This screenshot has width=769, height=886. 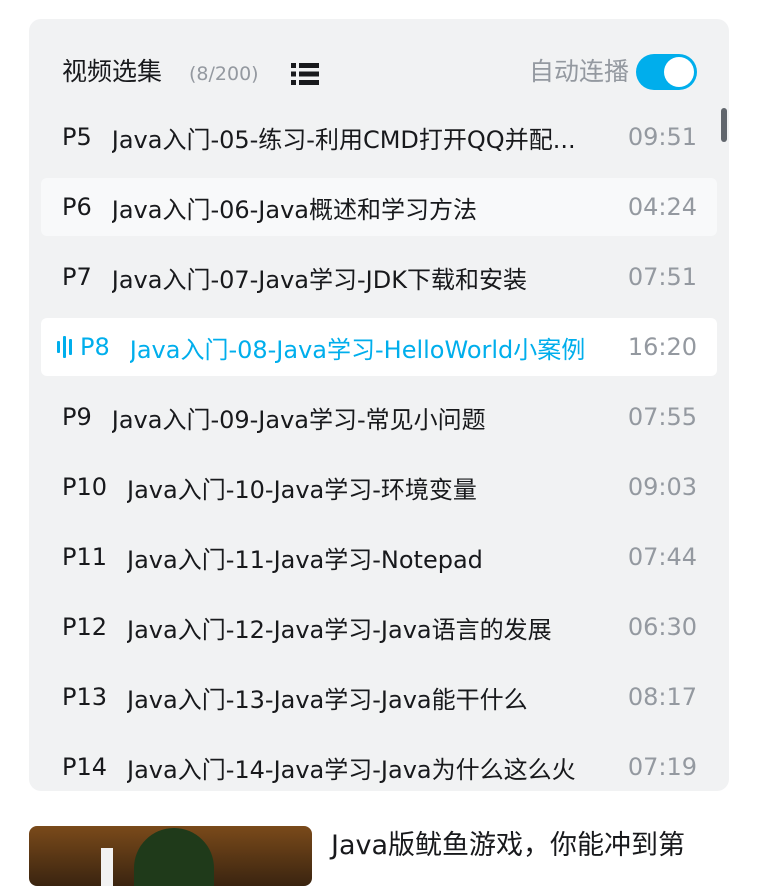 I want to click on episode-row-current: P8 Java入门-08-Java学习-HelloWorld小案例 16:20, so click(x=379, y=347).